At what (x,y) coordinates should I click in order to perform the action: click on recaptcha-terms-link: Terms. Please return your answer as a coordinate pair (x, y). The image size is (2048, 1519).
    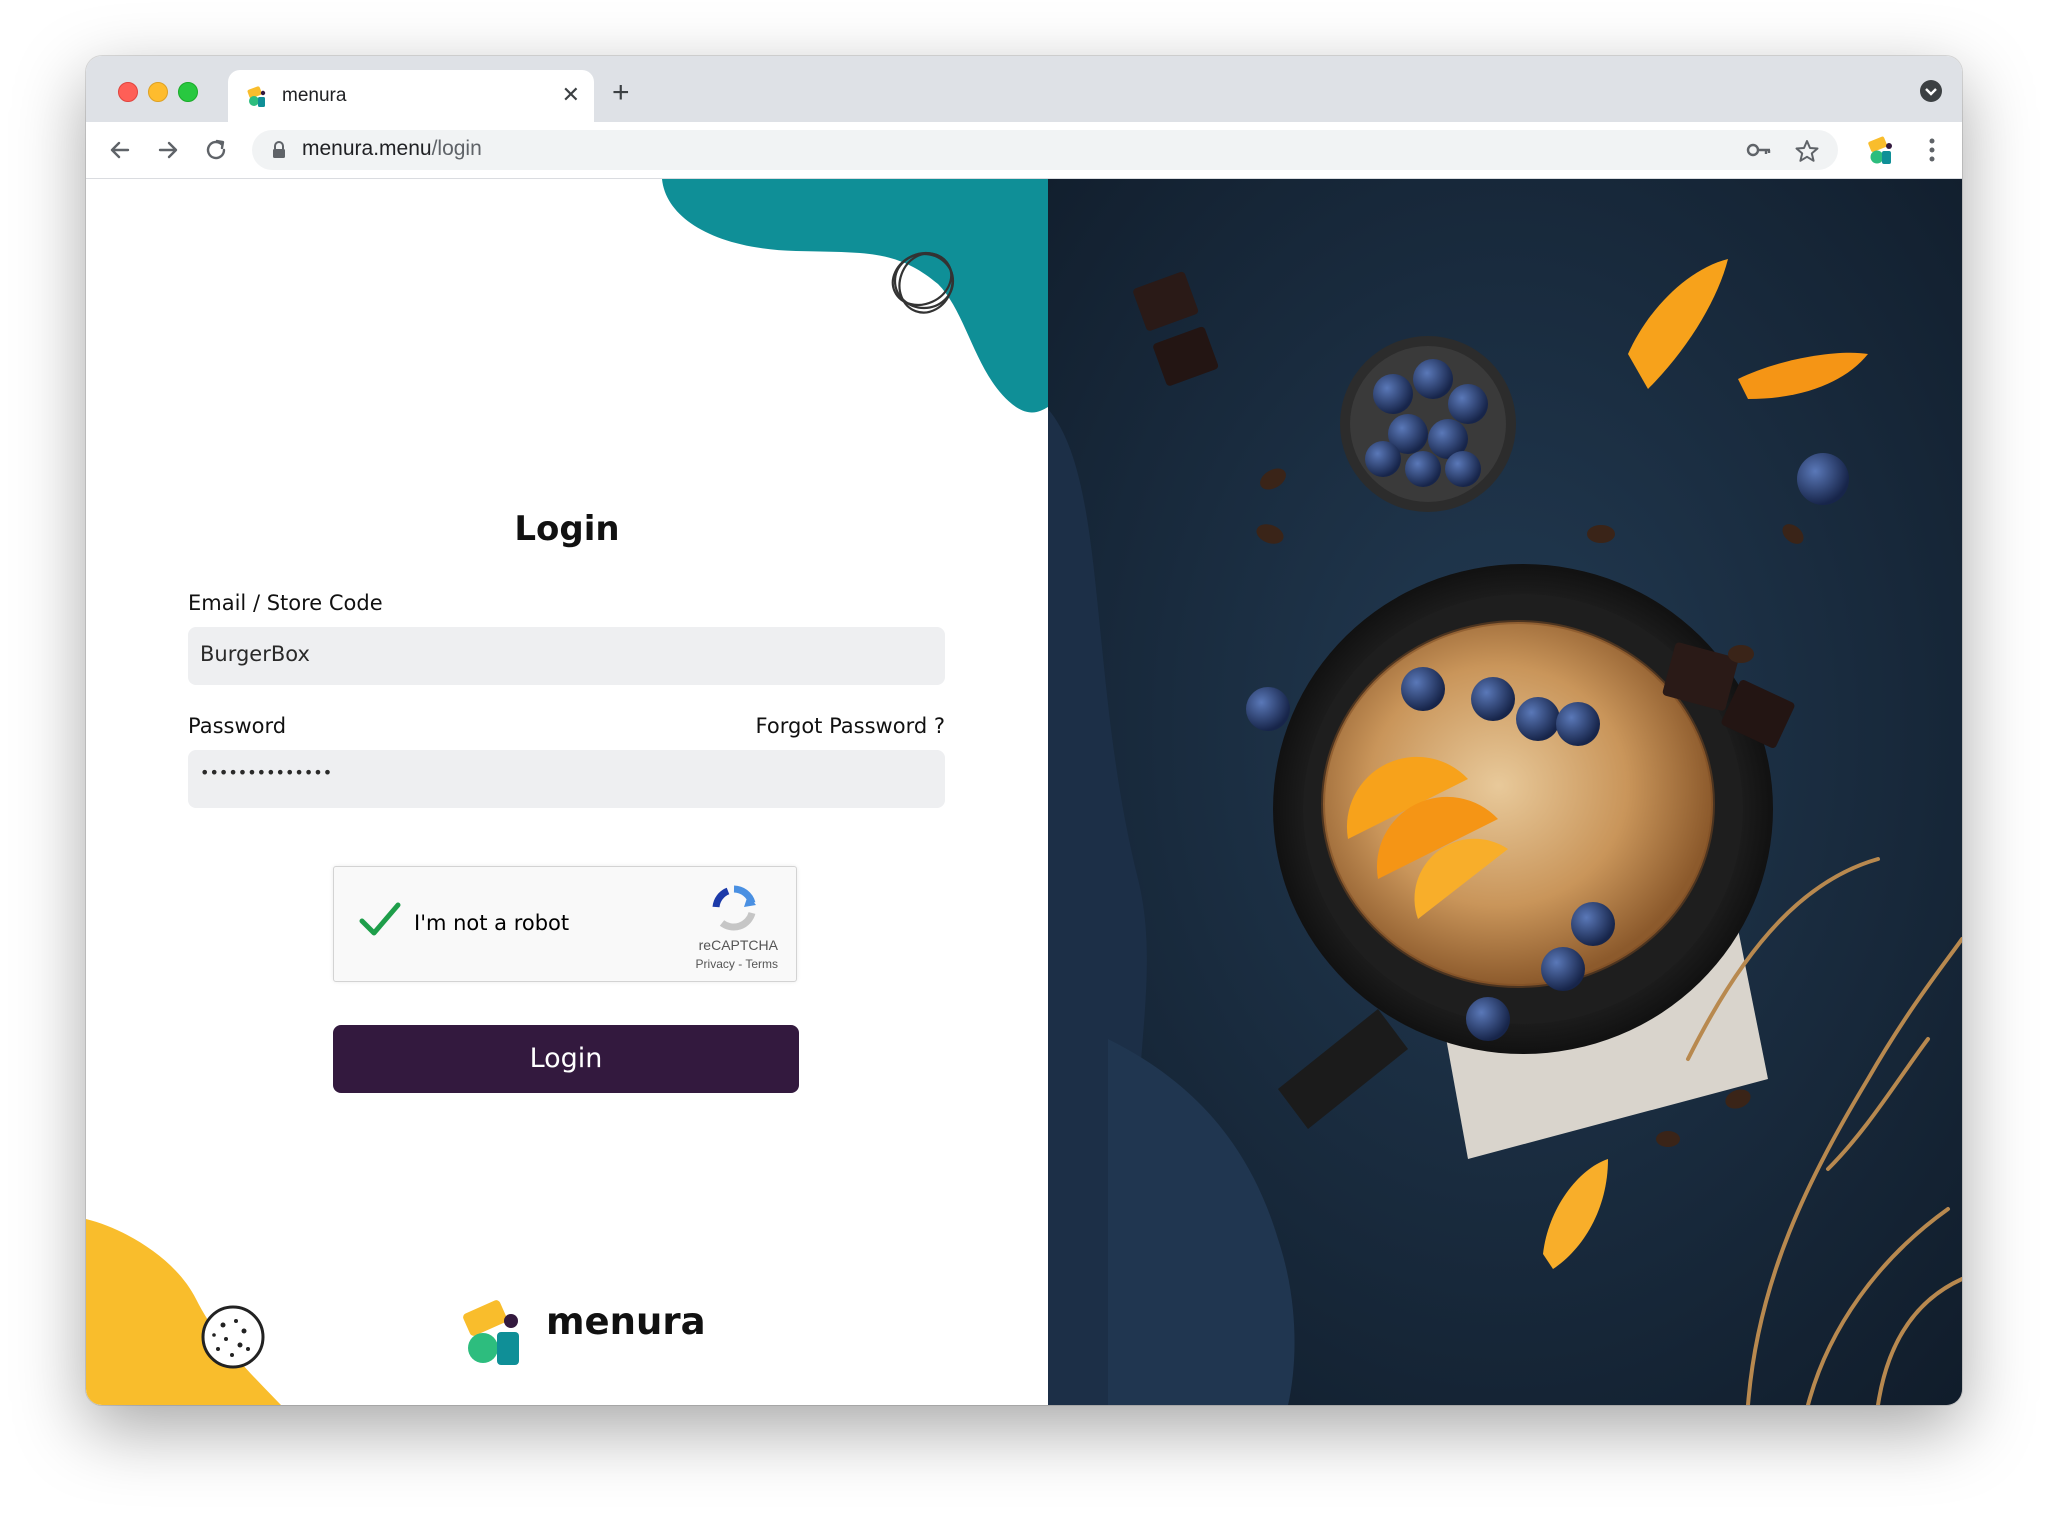
    Looking at the image, I should click on (761, 964).